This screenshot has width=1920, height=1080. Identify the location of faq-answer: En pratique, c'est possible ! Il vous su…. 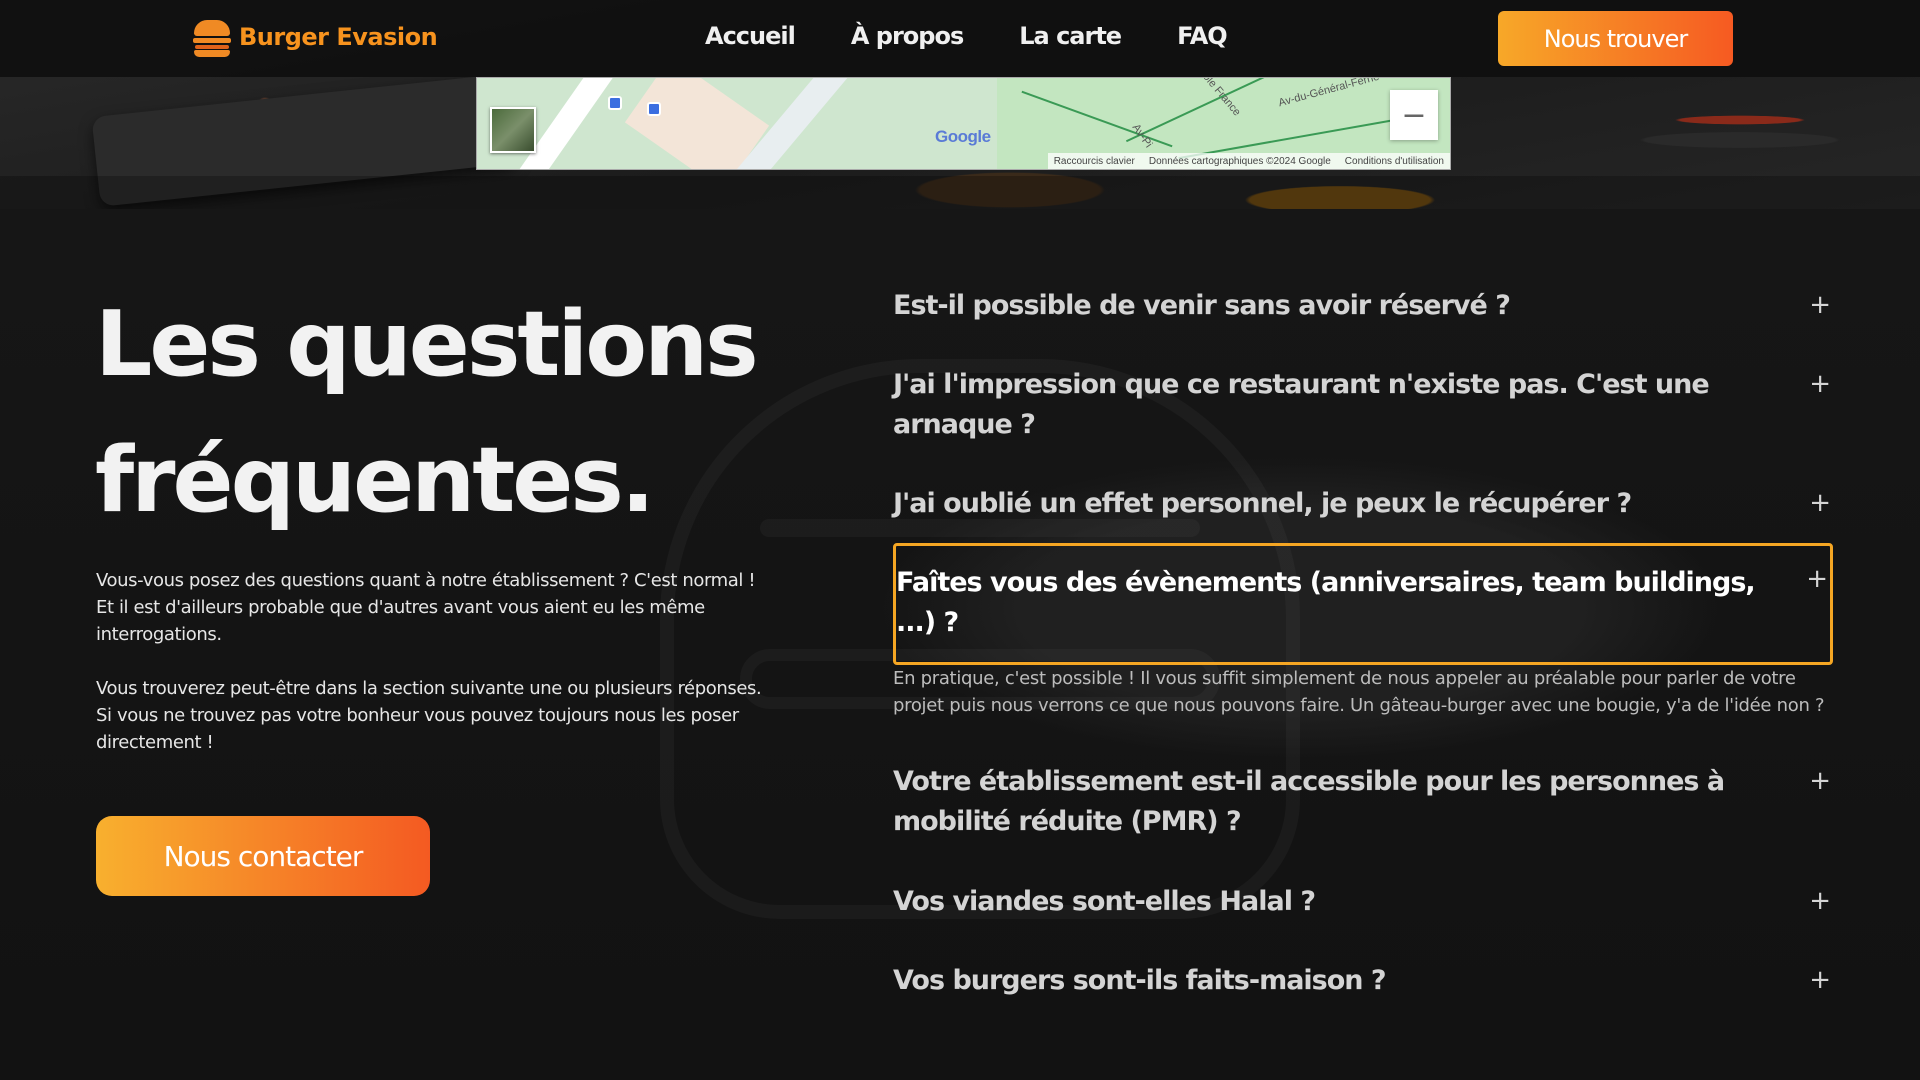
(1359, 692).